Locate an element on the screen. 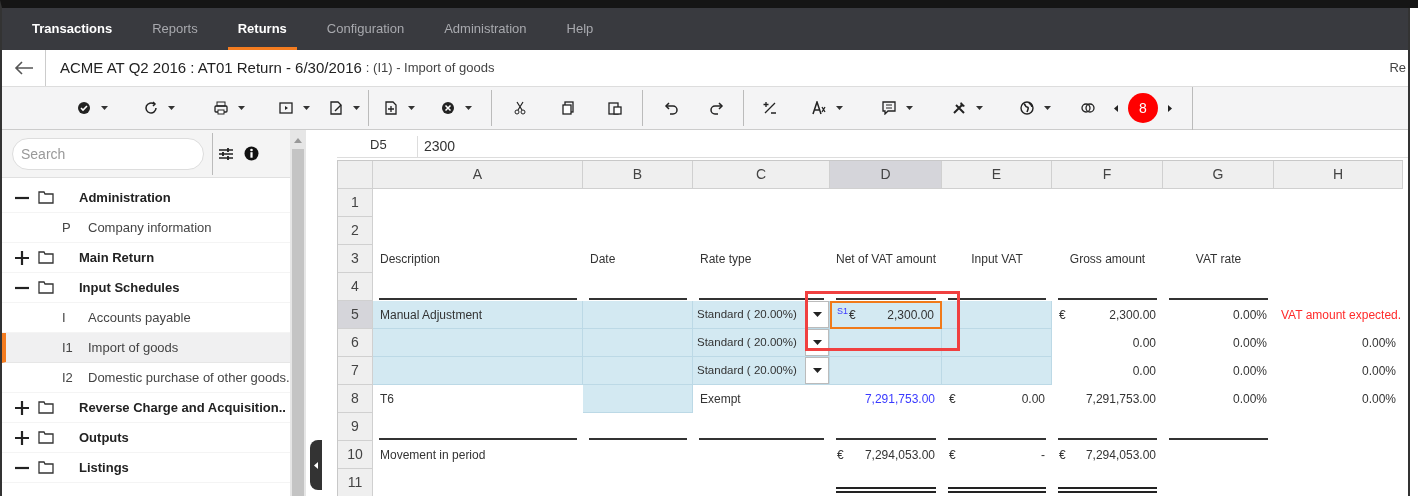 The height and width of the screenshot is (496, 1418). plus-minus-icon is located at coordinates (770, 108).